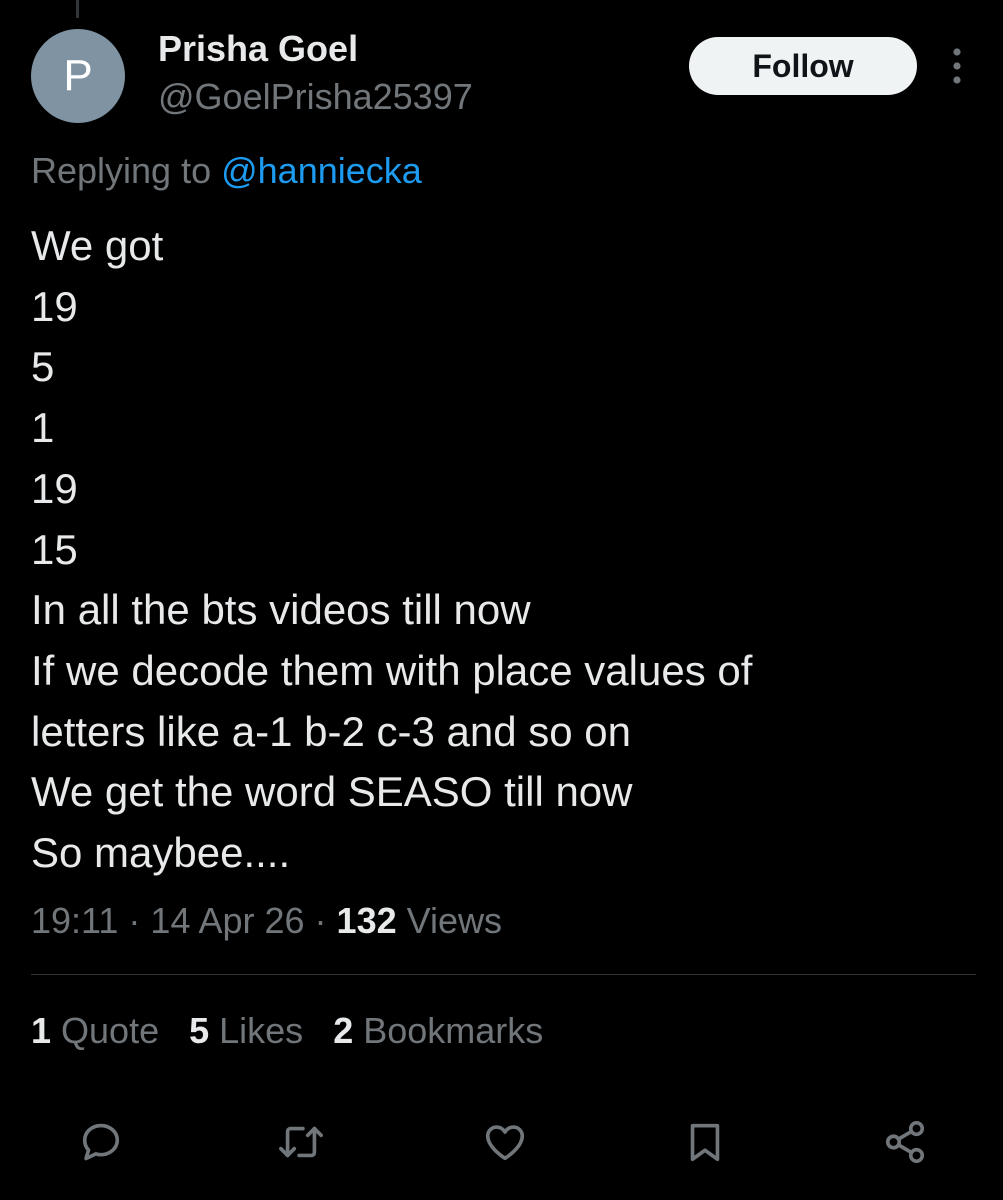 This screenshot has width=1003, height=1200. What do you see at coordinates (258, 49) in the screenshot?
I see `author-display-name: Prisha Goel` at bounding box center [258, 49].